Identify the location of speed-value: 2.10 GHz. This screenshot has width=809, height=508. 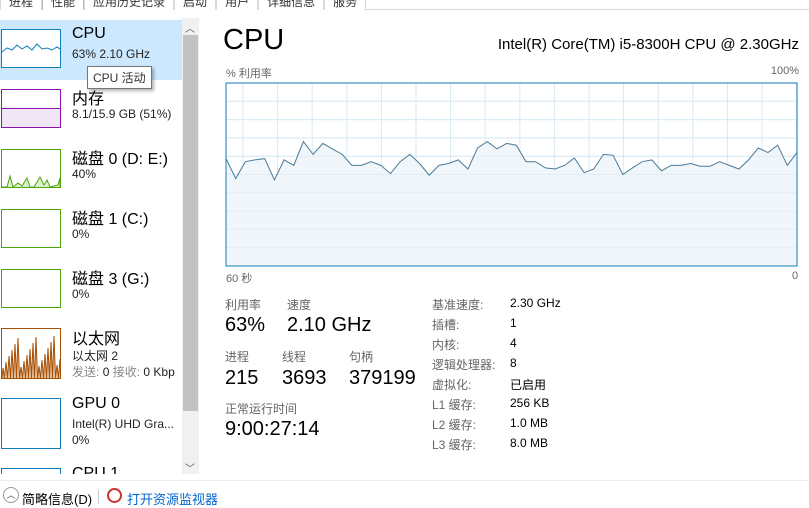
(329, 325).